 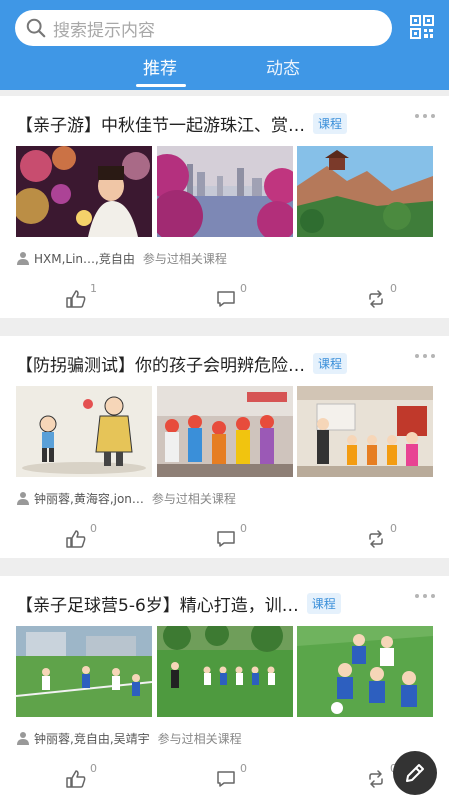 I want to click on participants-row: HXM,Lin…,竞自由 参与过相关课程, so click(x=121, y=258).